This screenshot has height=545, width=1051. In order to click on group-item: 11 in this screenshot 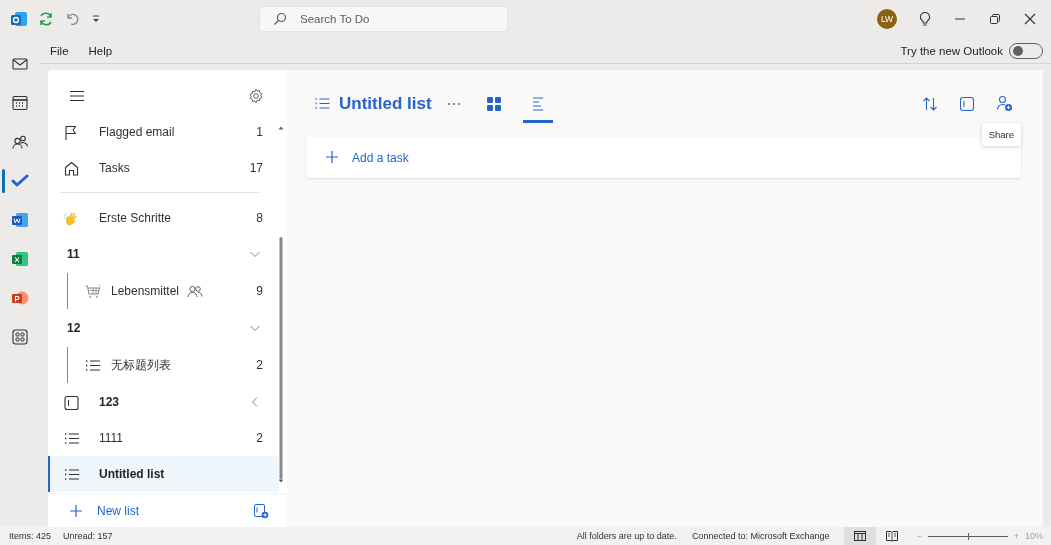, I will do `click(163, 254)`.